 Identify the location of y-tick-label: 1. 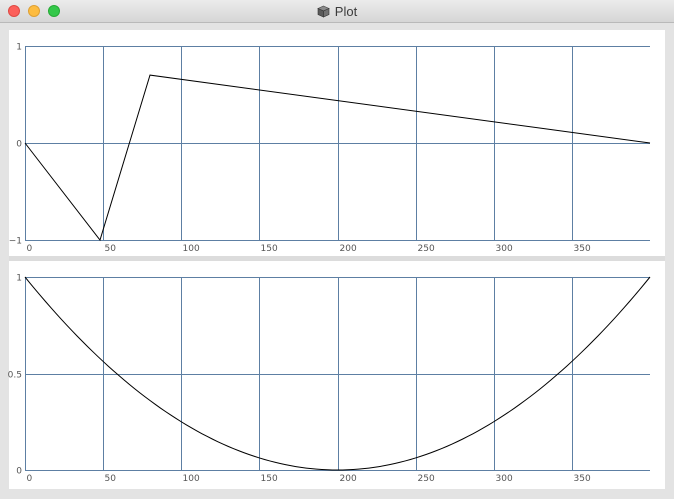
(19, 279).